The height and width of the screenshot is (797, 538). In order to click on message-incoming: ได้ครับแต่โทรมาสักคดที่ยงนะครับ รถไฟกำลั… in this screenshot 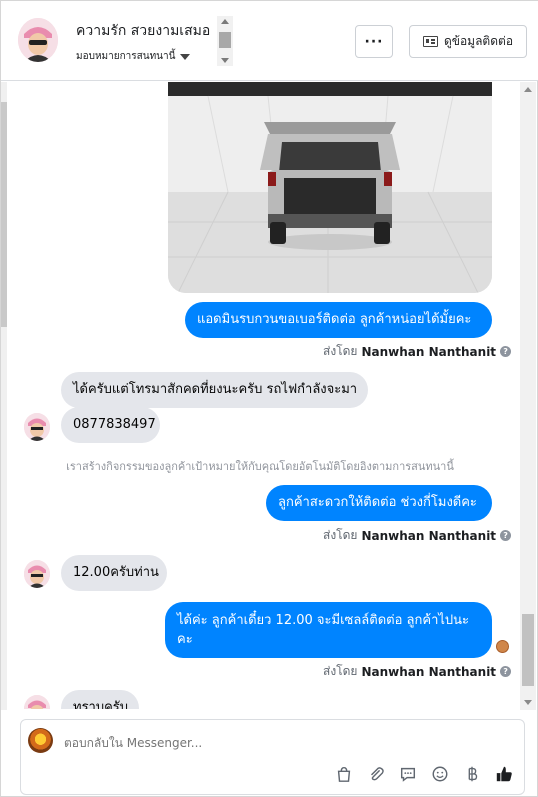, I will do `click(214, 390)`.